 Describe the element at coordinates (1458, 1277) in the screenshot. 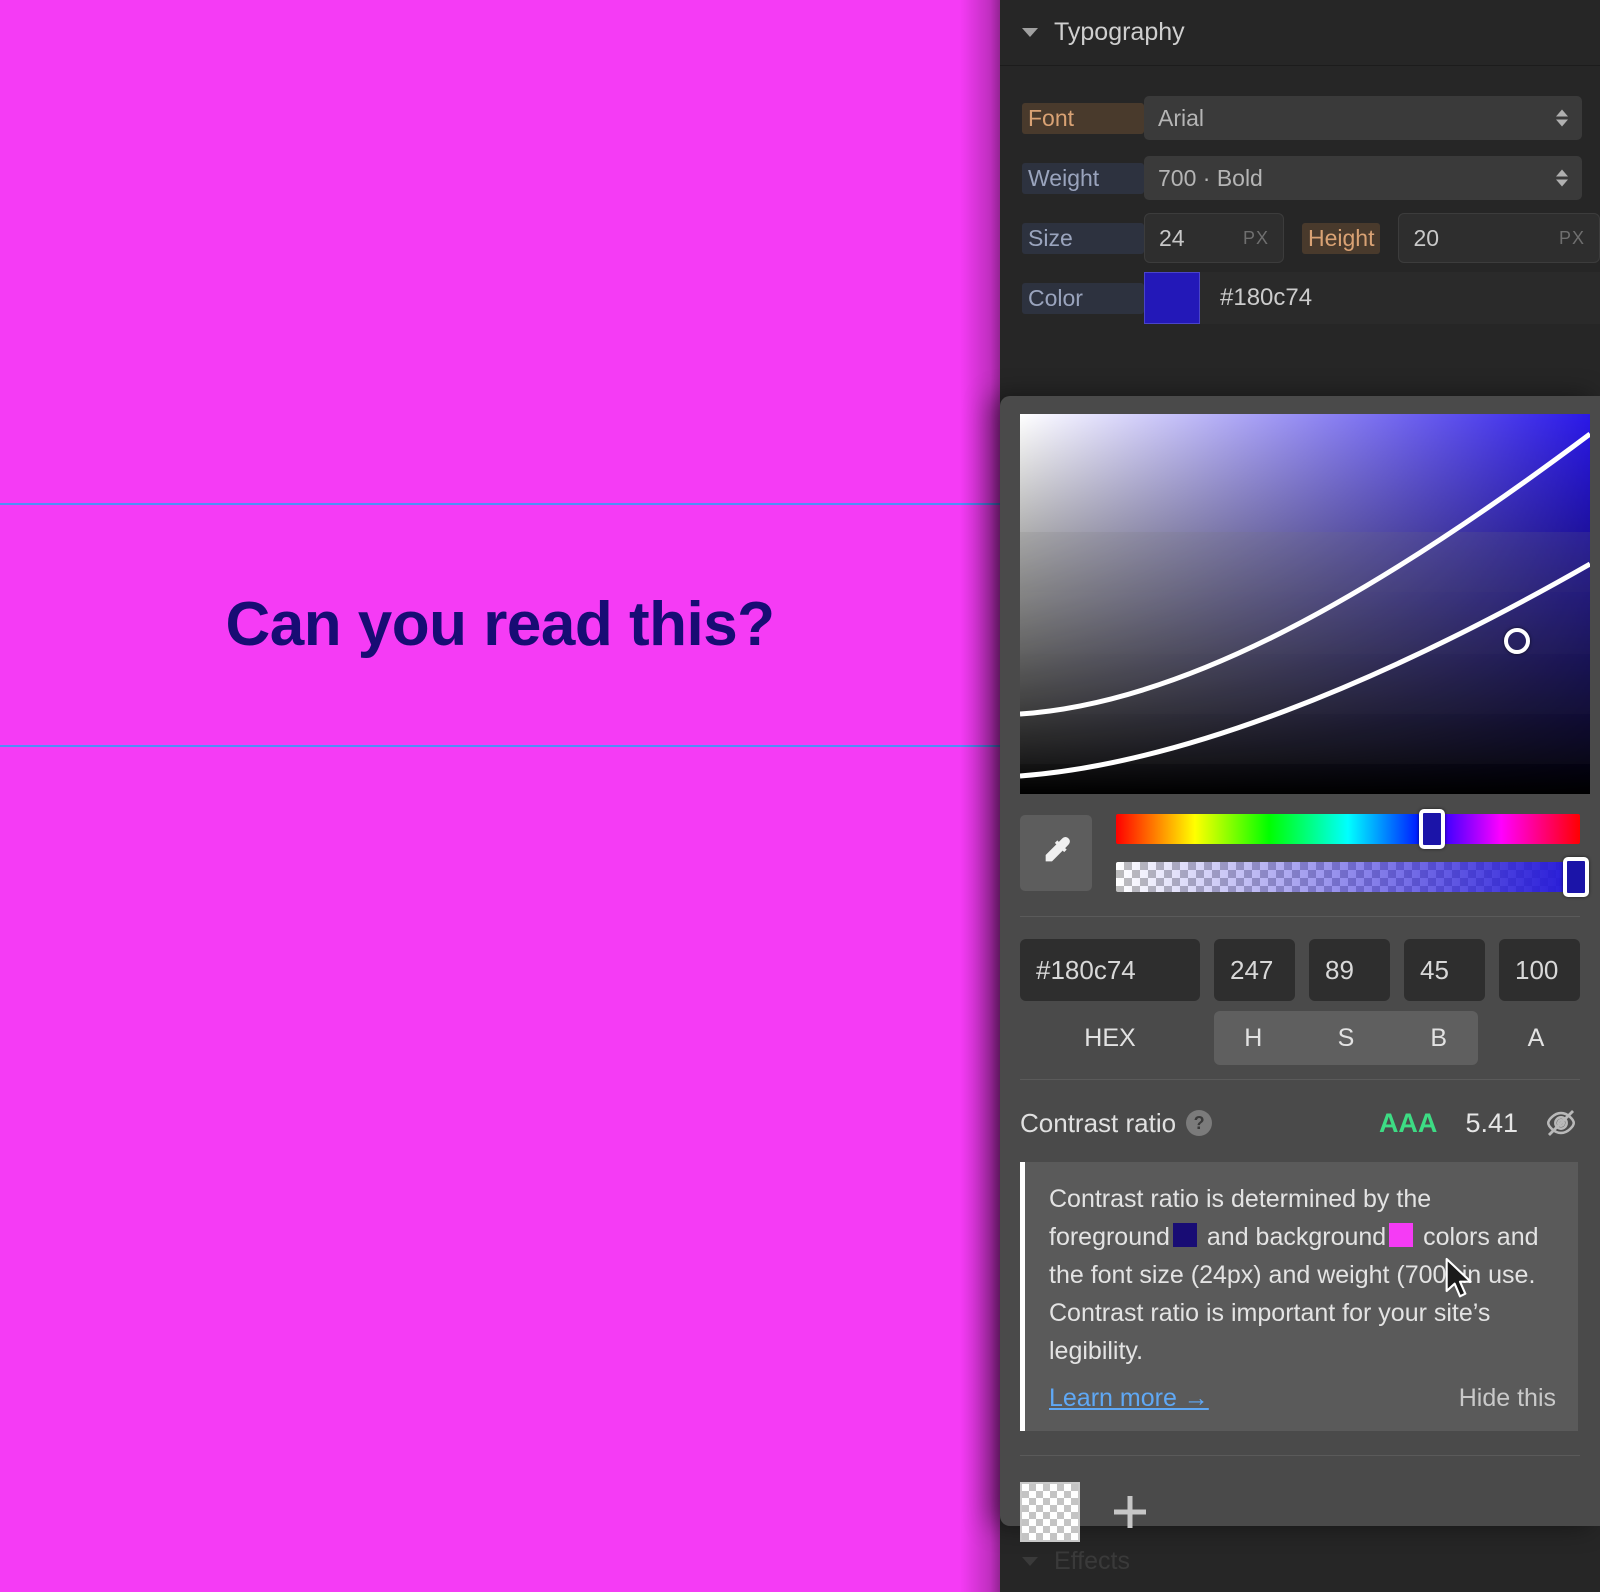

I see `mouse-pointer-icon` at that location.